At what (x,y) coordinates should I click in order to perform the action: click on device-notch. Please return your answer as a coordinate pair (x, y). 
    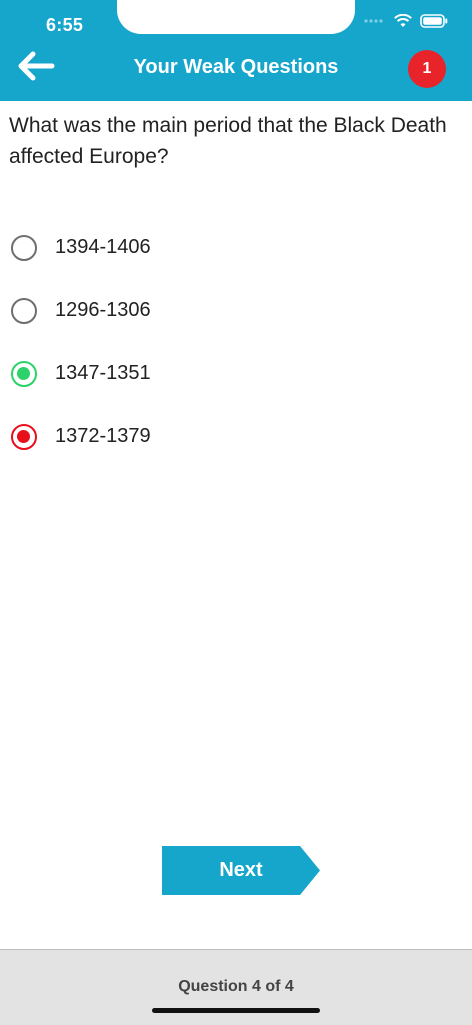
    Looking at the image, I should click on (236, 17).